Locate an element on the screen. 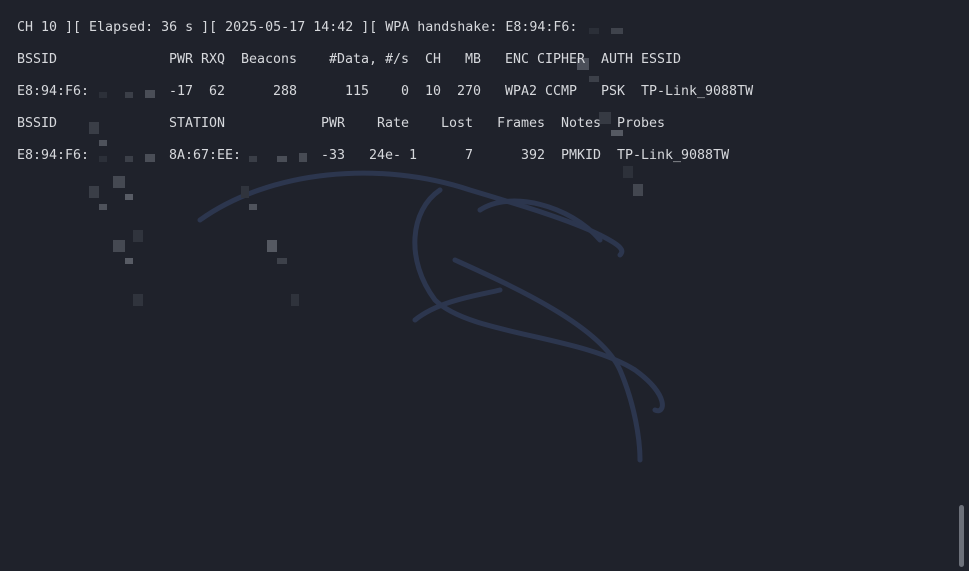 Image resolution: width=969 pixels, height=571 pixels. ap-enc: WPA2 is located at coordinates (521, 91).